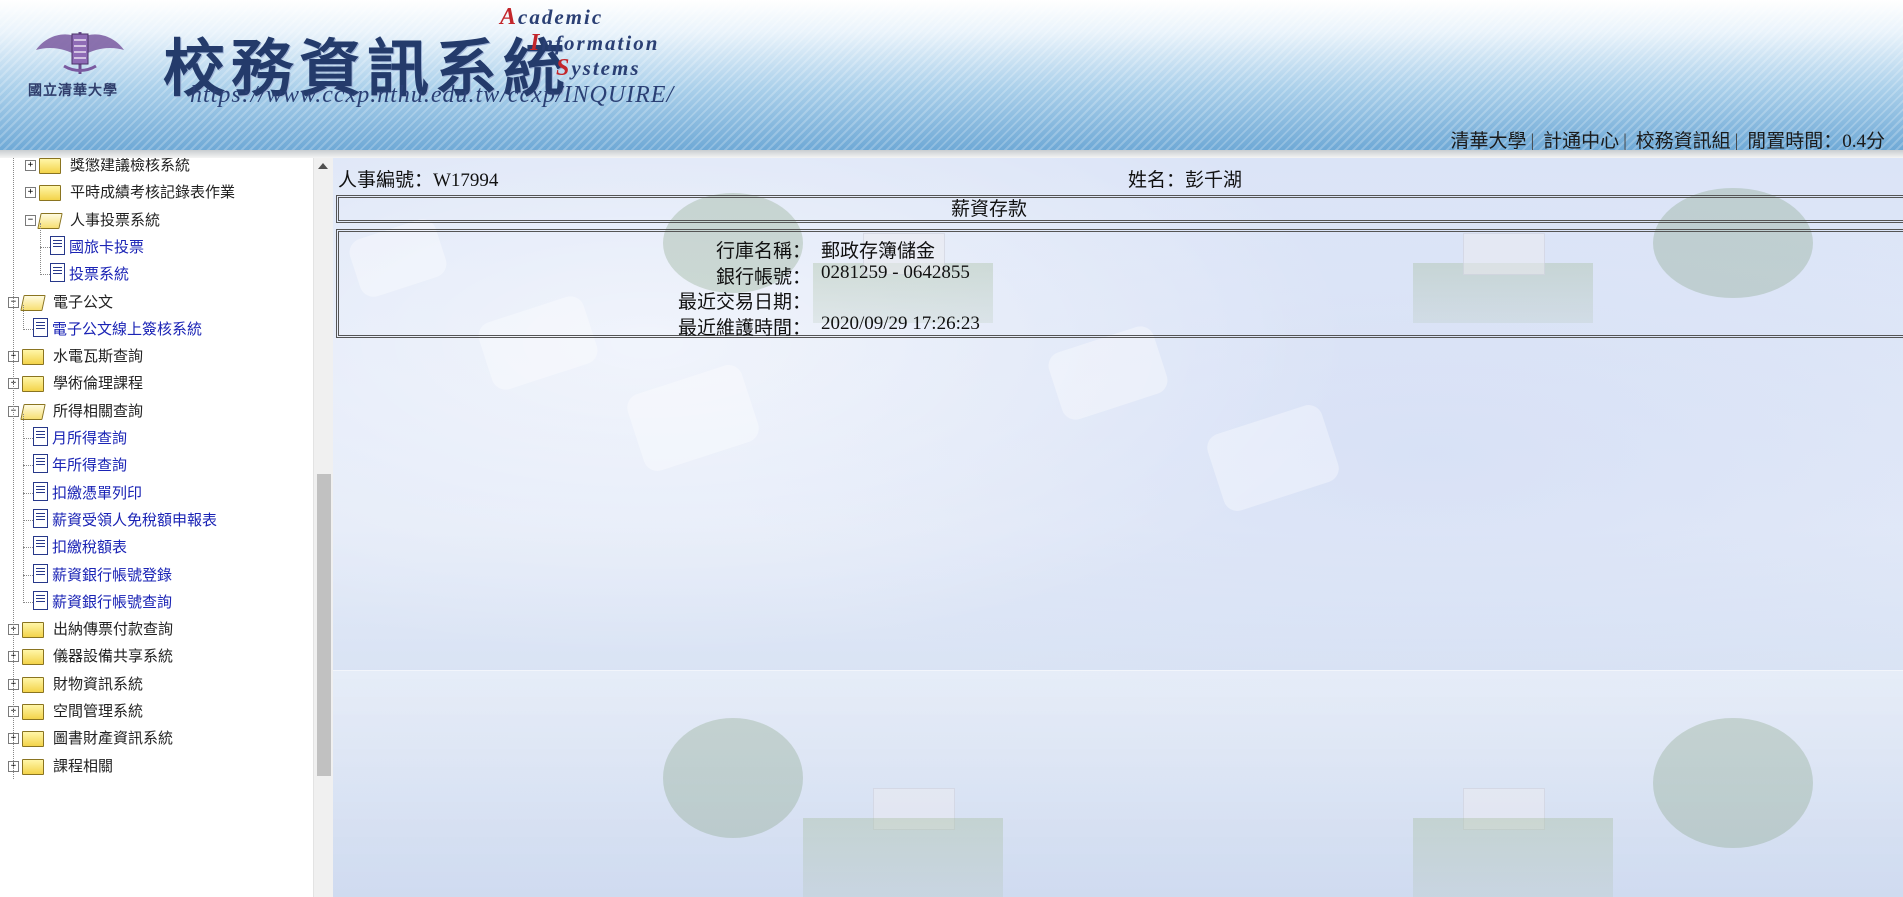 Image resolution: width=1903 pixels, height=897 pixels. I want to click on top-links: 清華大學 | 計通中心 | 校務資訊組 | 閒置時間：0.4分, so click(1668, 139).